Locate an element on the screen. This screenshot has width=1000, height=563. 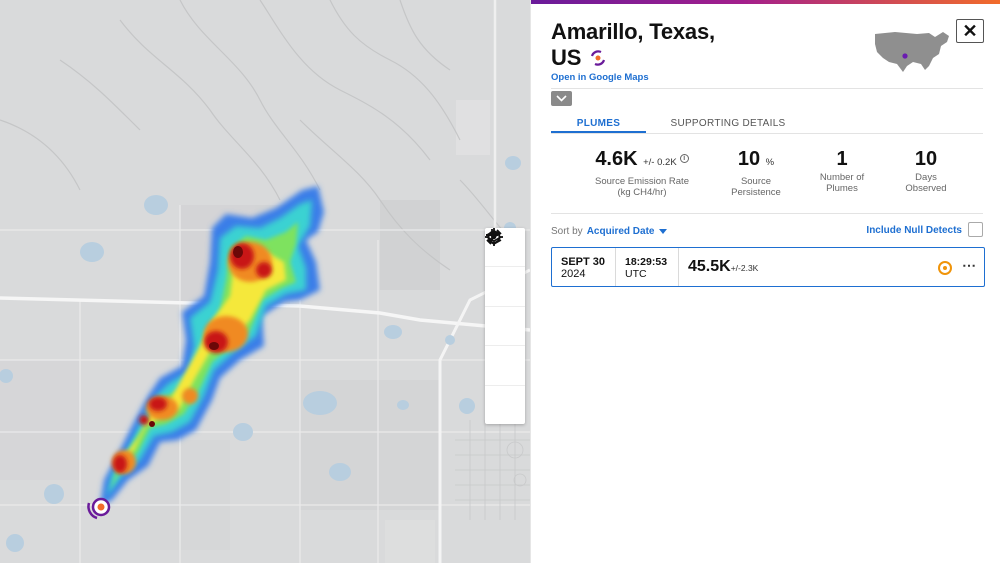
target-icon is located at coordinates (945, 268).